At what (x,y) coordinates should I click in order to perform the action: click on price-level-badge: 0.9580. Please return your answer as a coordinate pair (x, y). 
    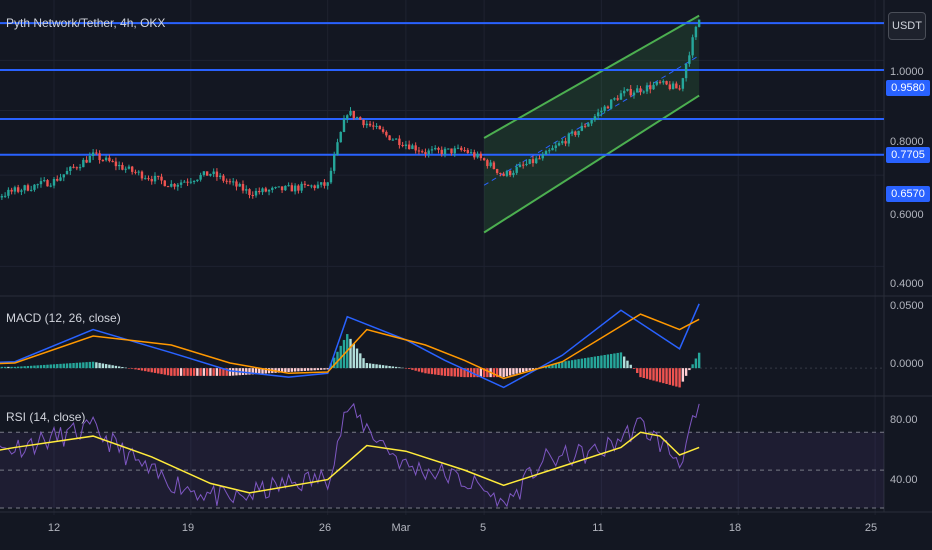
    Looking at the image, I should click on (908, 88).